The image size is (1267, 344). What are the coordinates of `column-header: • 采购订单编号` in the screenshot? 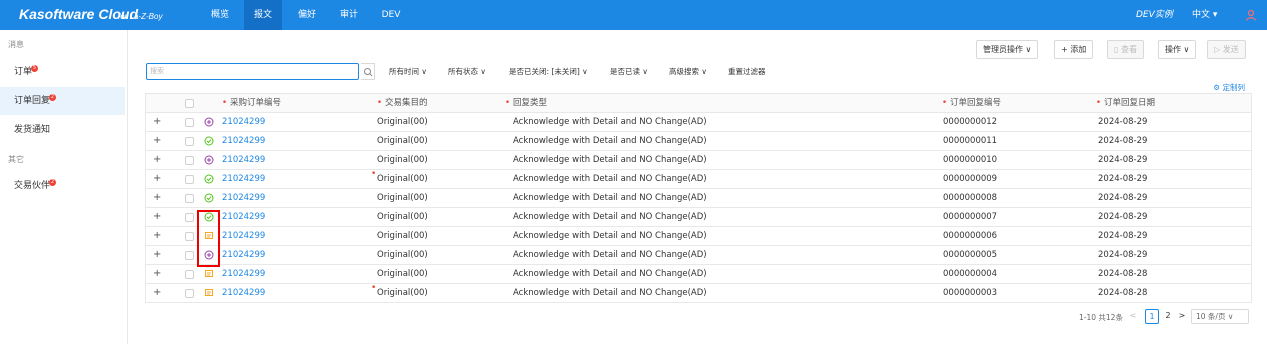 It's located at (251, 103).